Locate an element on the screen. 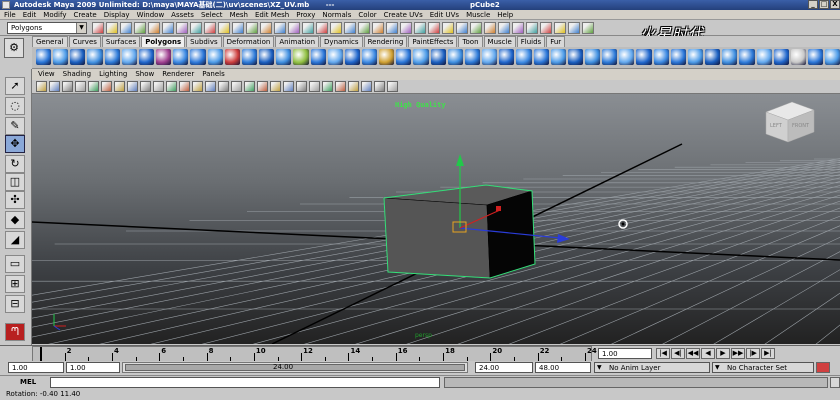 The height and width of the screenshot is (400, 840). character-set-dropdown: ▼ No Character Set is located at coordinates (763, 367).